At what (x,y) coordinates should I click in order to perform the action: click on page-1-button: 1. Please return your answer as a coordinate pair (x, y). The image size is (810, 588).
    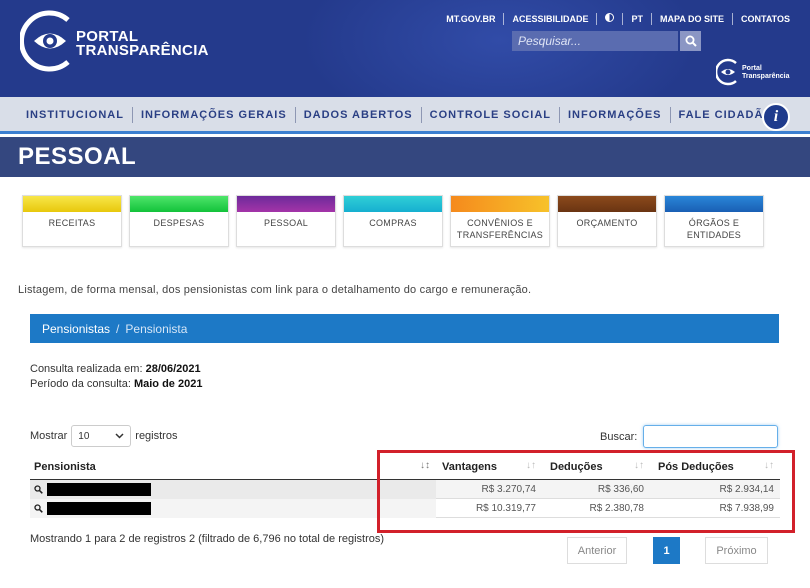
    Looking at the image, I should click on (666, 550).